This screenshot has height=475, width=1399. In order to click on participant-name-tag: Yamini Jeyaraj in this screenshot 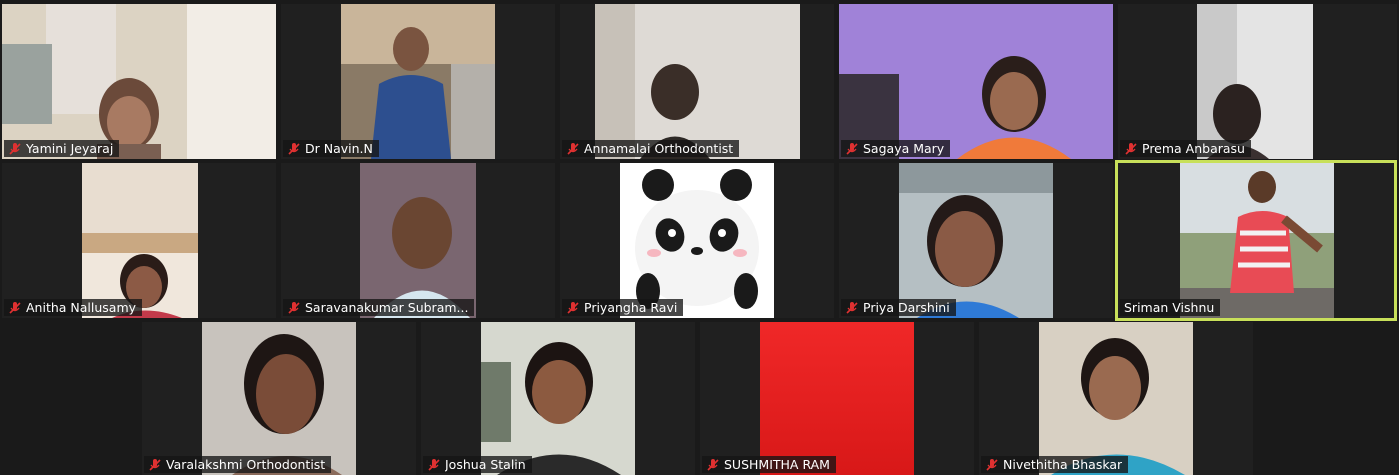, I will do `click(62, 148)`.